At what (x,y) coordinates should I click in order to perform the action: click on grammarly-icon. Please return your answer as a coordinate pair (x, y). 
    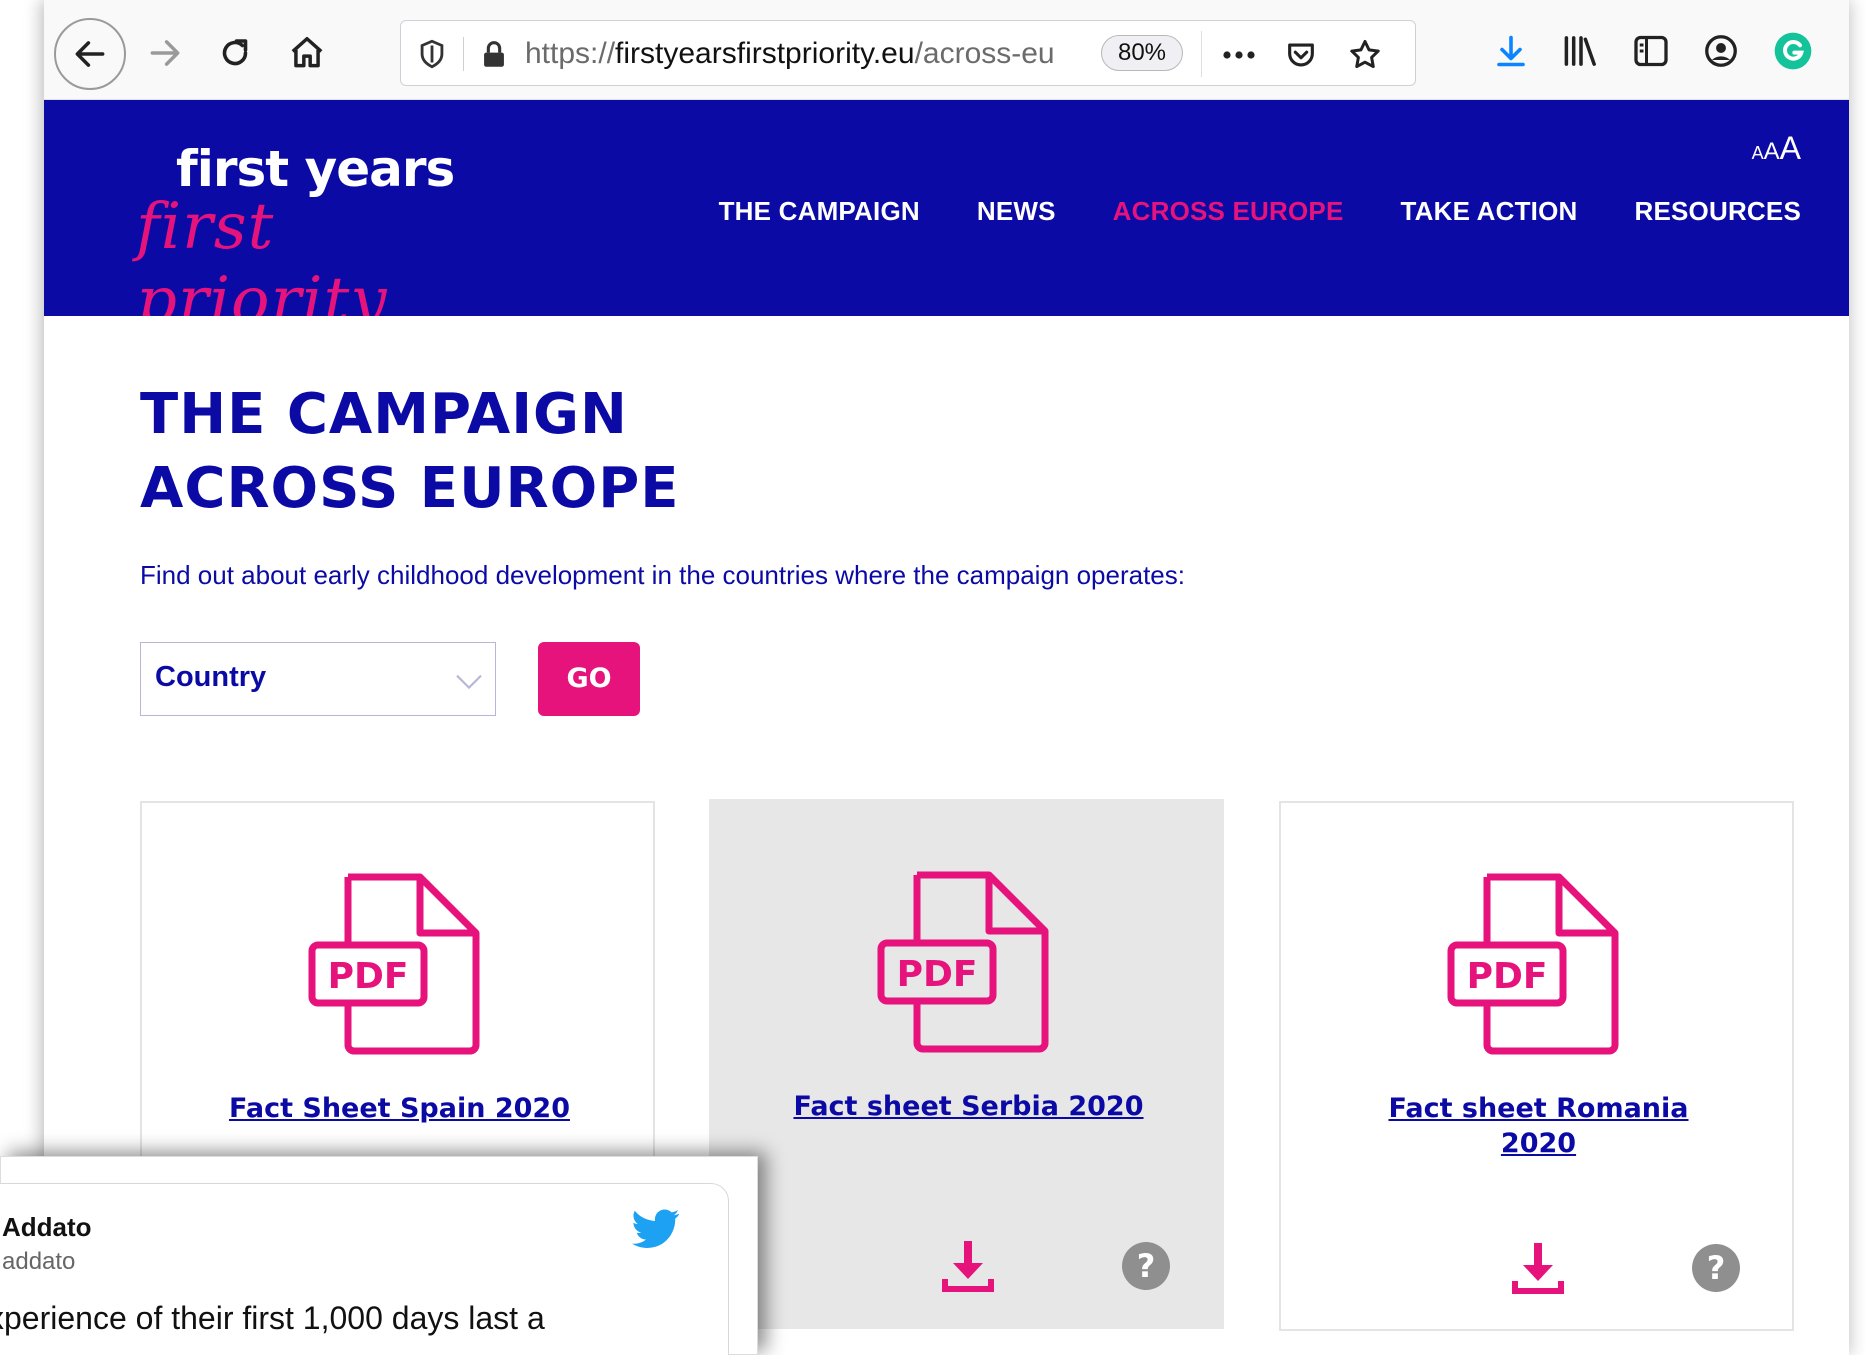
    Looking at the image, I should click on (1793, 51).